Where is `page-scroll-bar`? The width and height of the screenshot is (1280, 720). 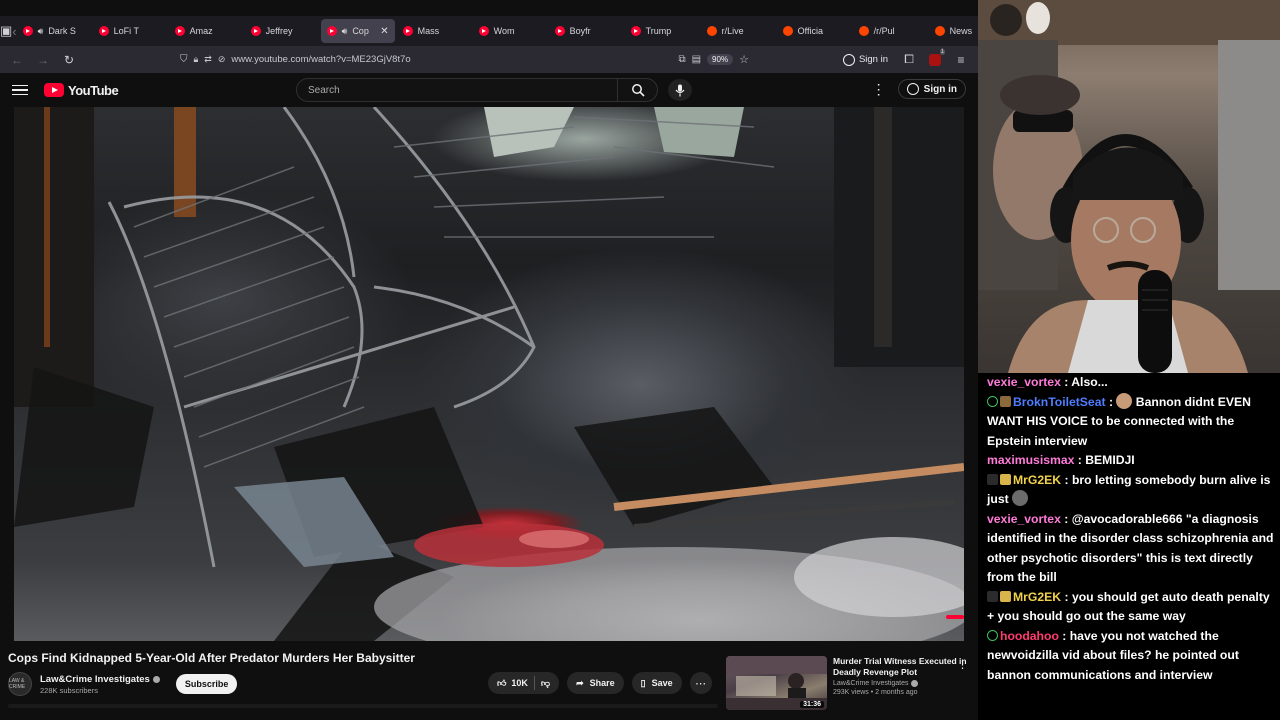 page-scroll-bar is located at coordinates (363, 706).